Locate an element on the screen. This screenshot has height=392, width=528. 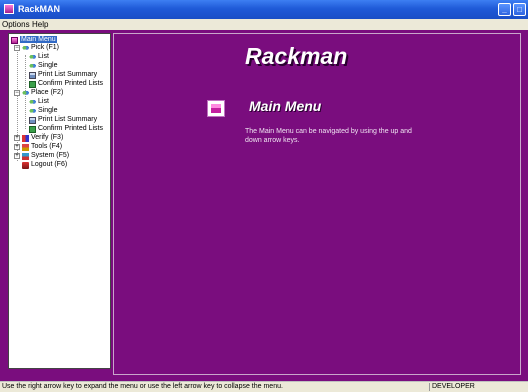
tree-item-pick-print: Print List Summary is located at coordinates (63, 75).